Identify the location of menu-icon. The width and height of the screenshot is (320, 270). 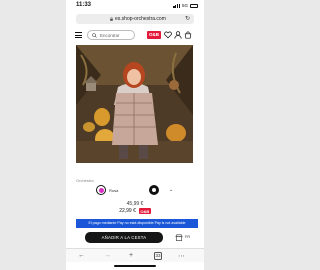
(78, 35).